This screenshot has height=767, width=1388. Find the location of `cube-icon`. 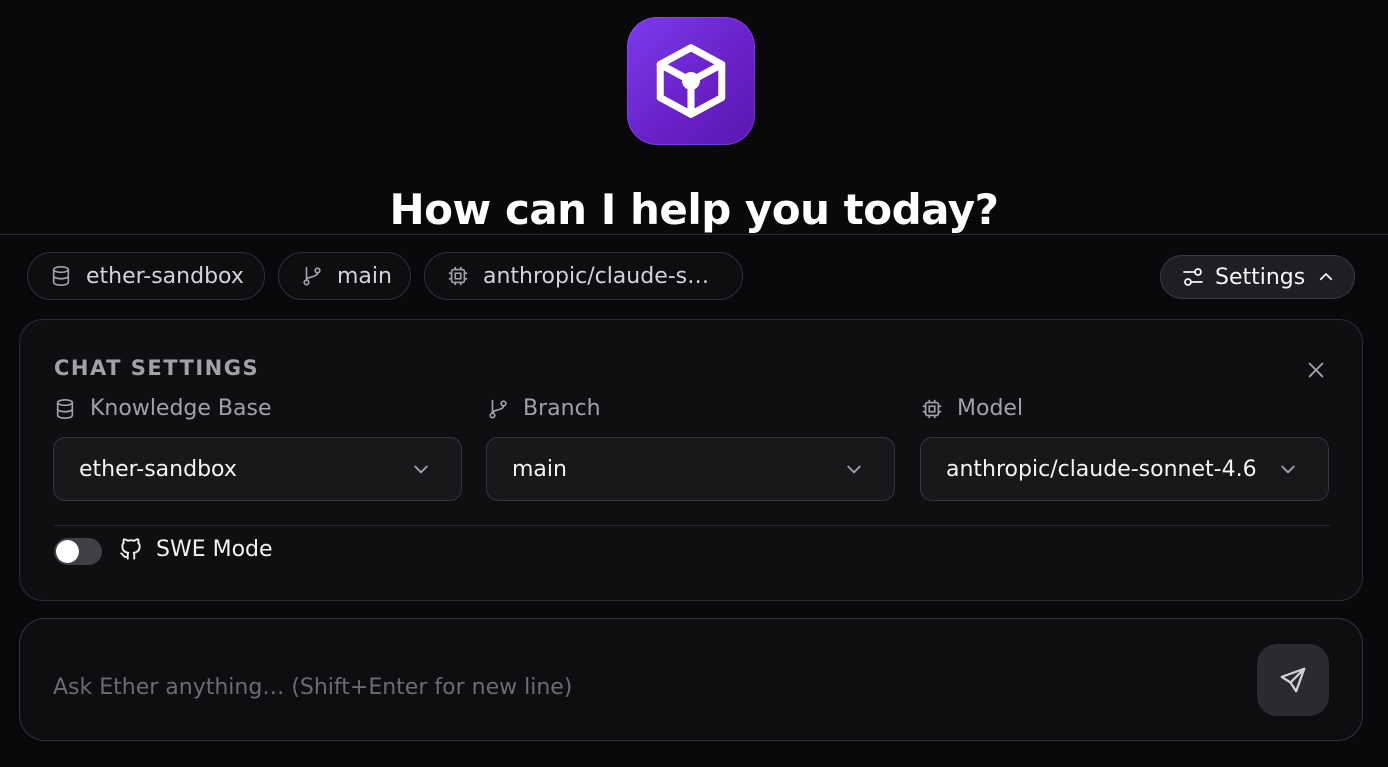

cube-icon is located at coordinates (691, 81).